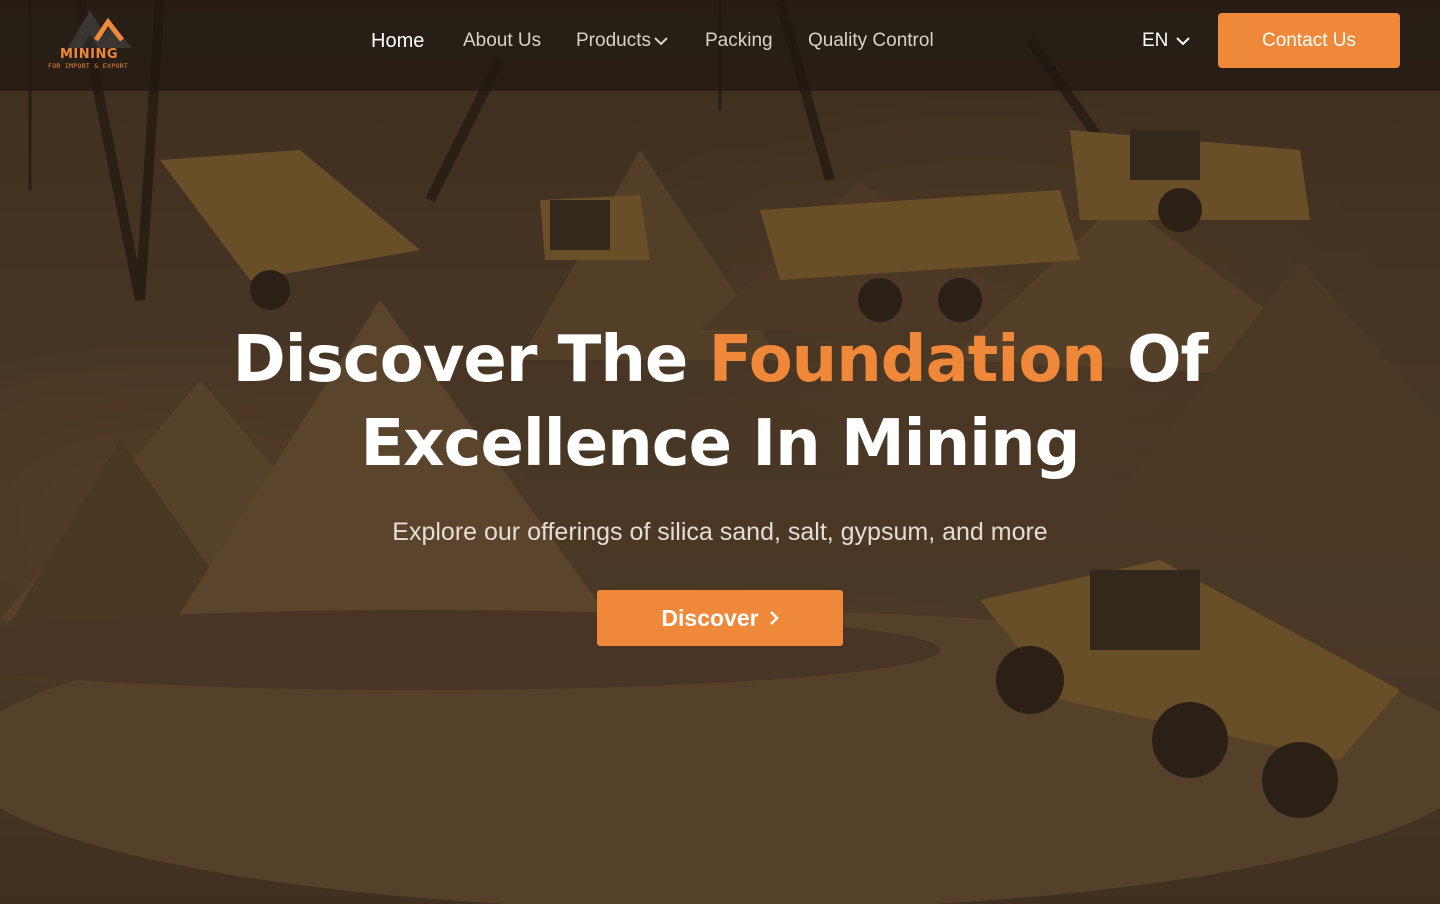 Image resolution: width=1440 pixels, height=904 pixels. I want to click on nav-packing: Packing, so click(739, 41).